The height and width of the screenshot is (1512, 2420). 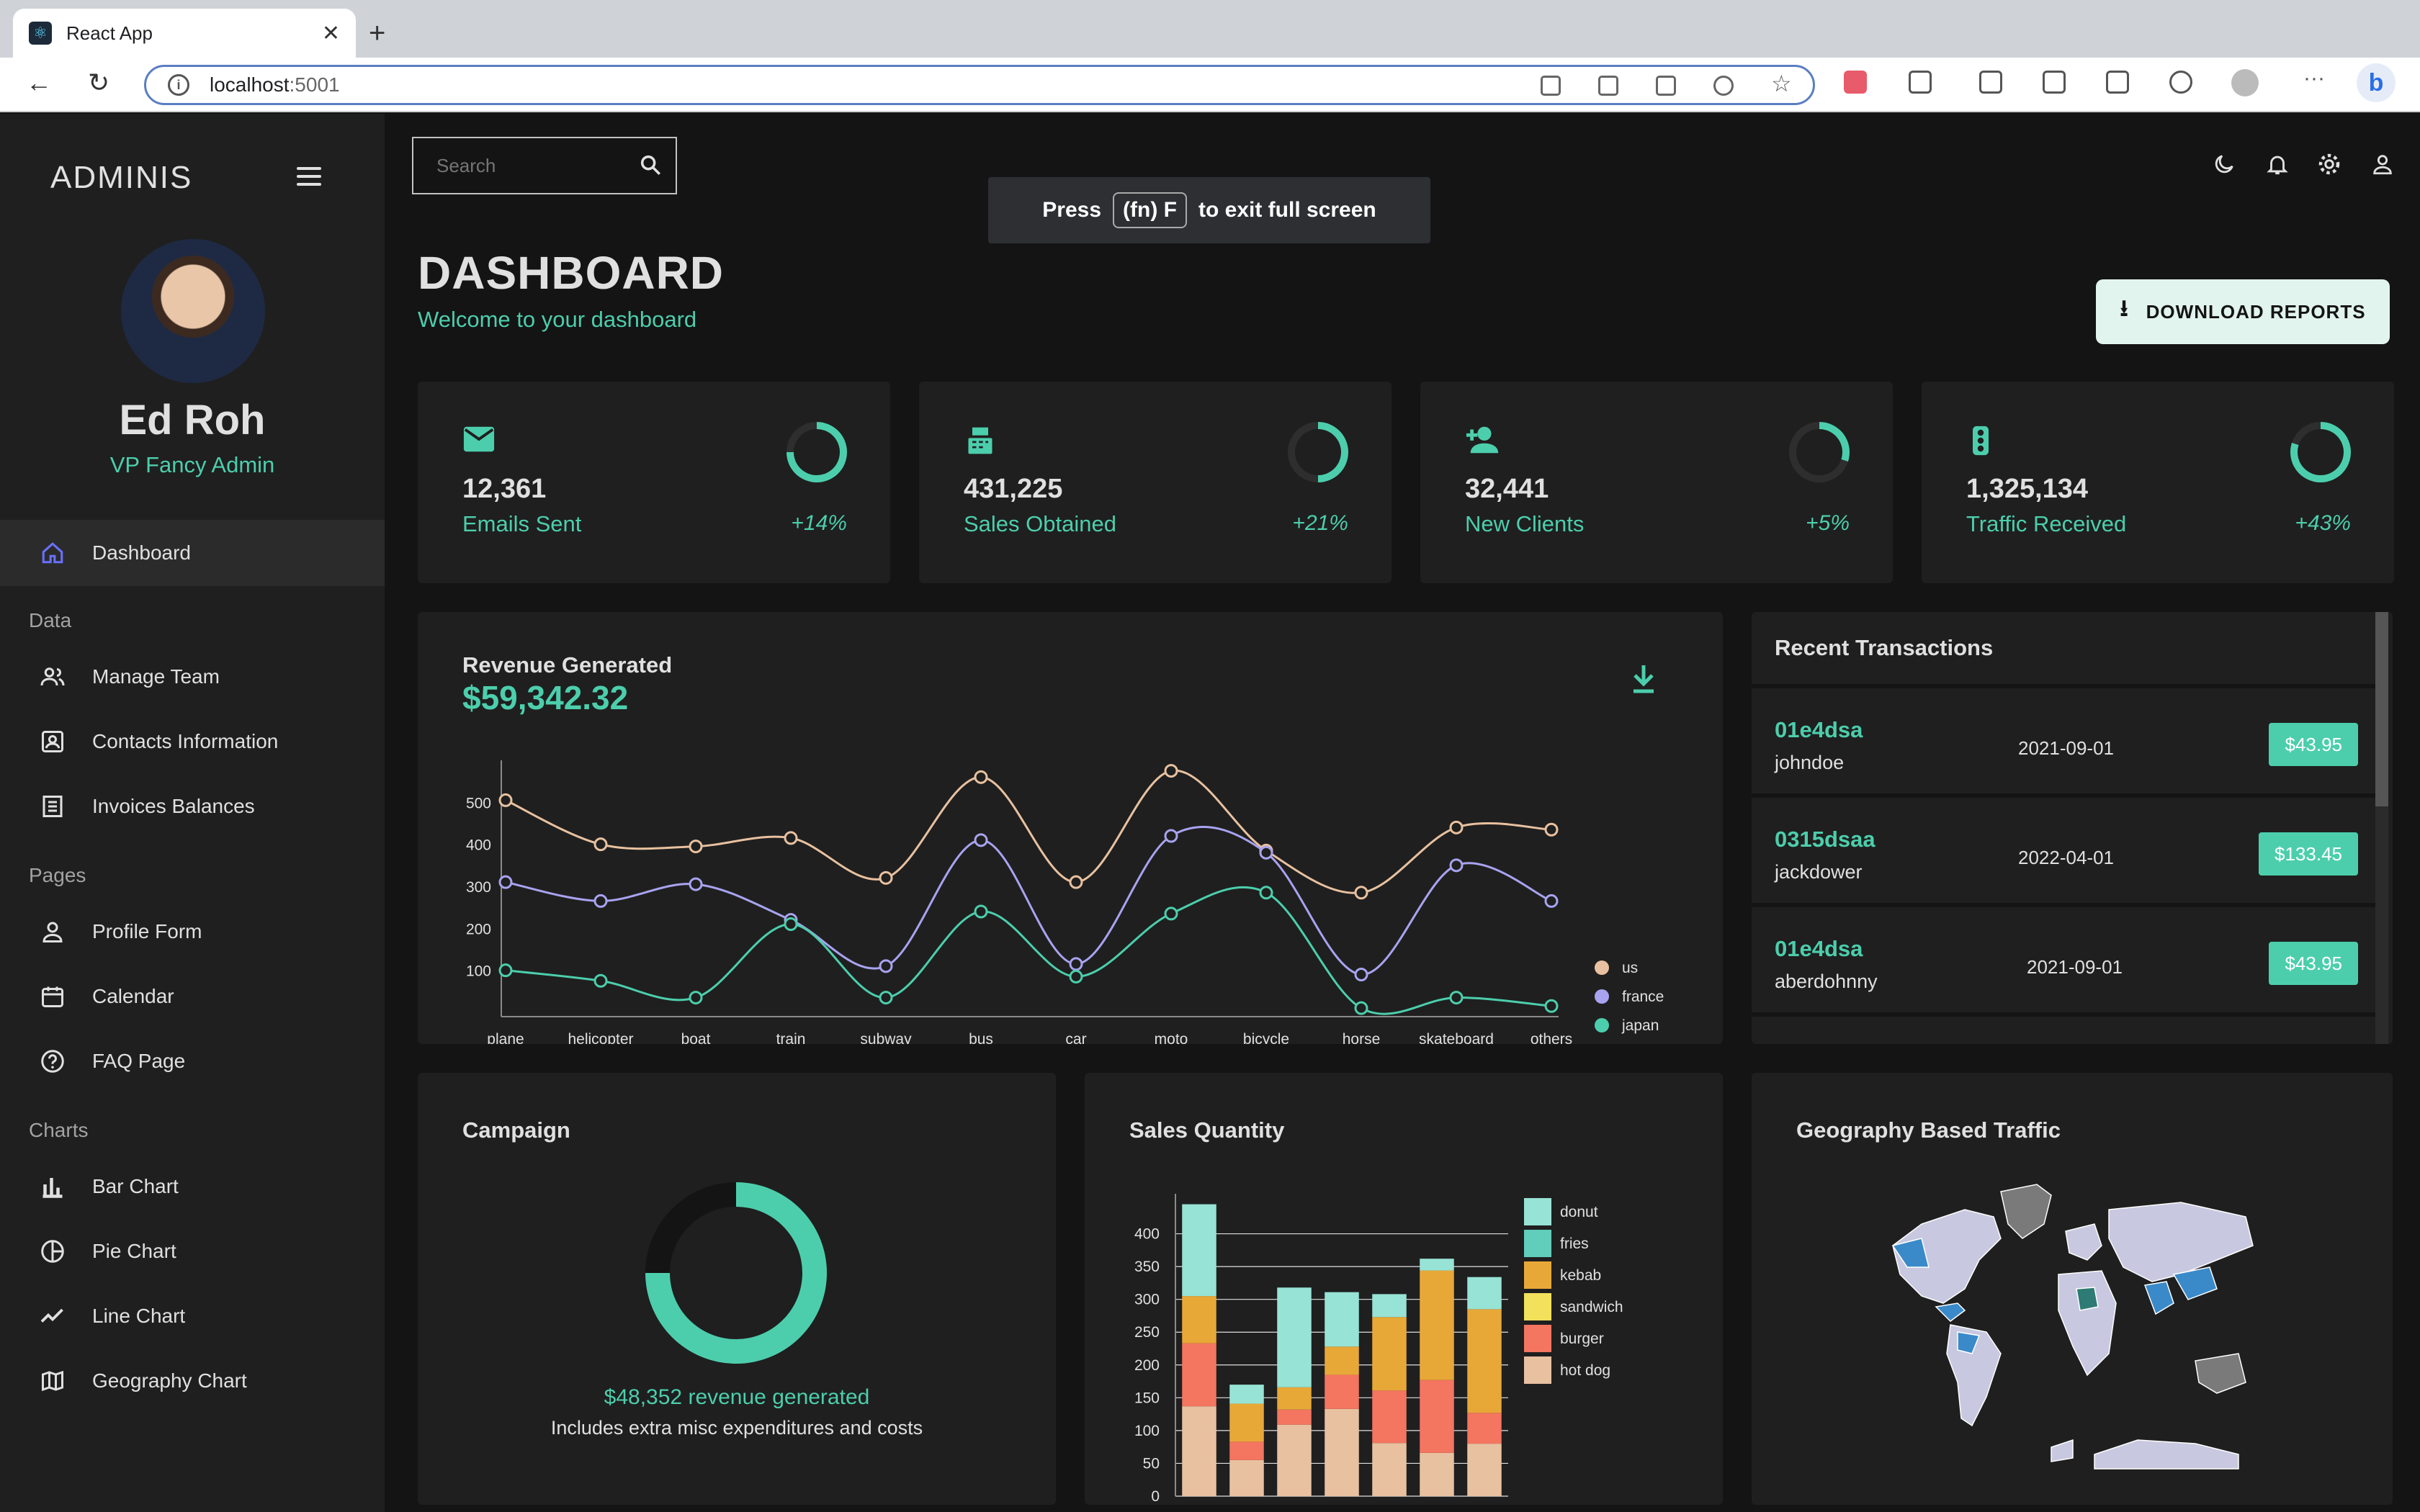 I want to click on y-tick-label: 150, so click(x=1147, y=1398).